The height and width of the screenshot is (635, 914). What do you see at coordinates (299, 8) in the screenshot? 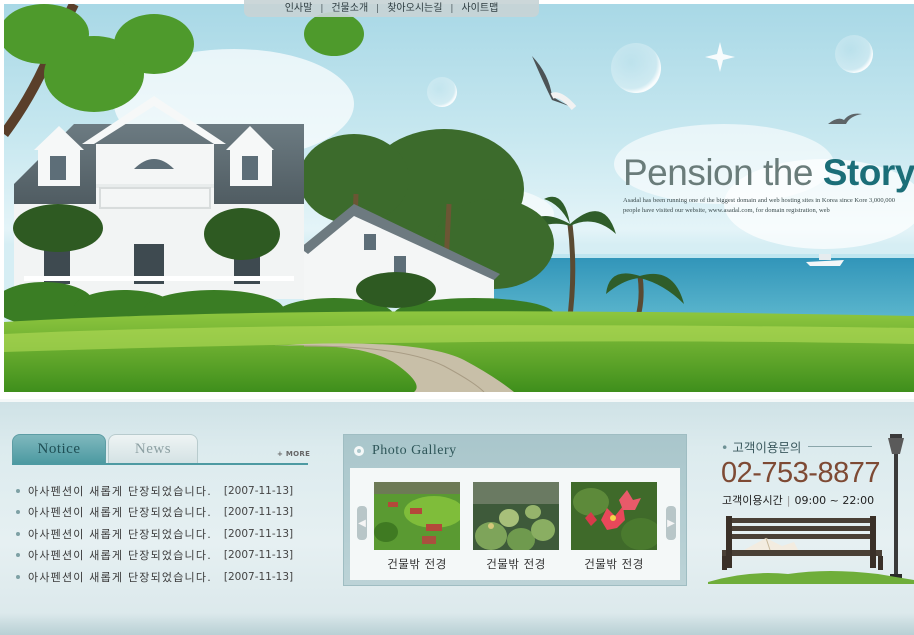
I see `nav-greeting: 인사말` at bounding box center [299, 8].